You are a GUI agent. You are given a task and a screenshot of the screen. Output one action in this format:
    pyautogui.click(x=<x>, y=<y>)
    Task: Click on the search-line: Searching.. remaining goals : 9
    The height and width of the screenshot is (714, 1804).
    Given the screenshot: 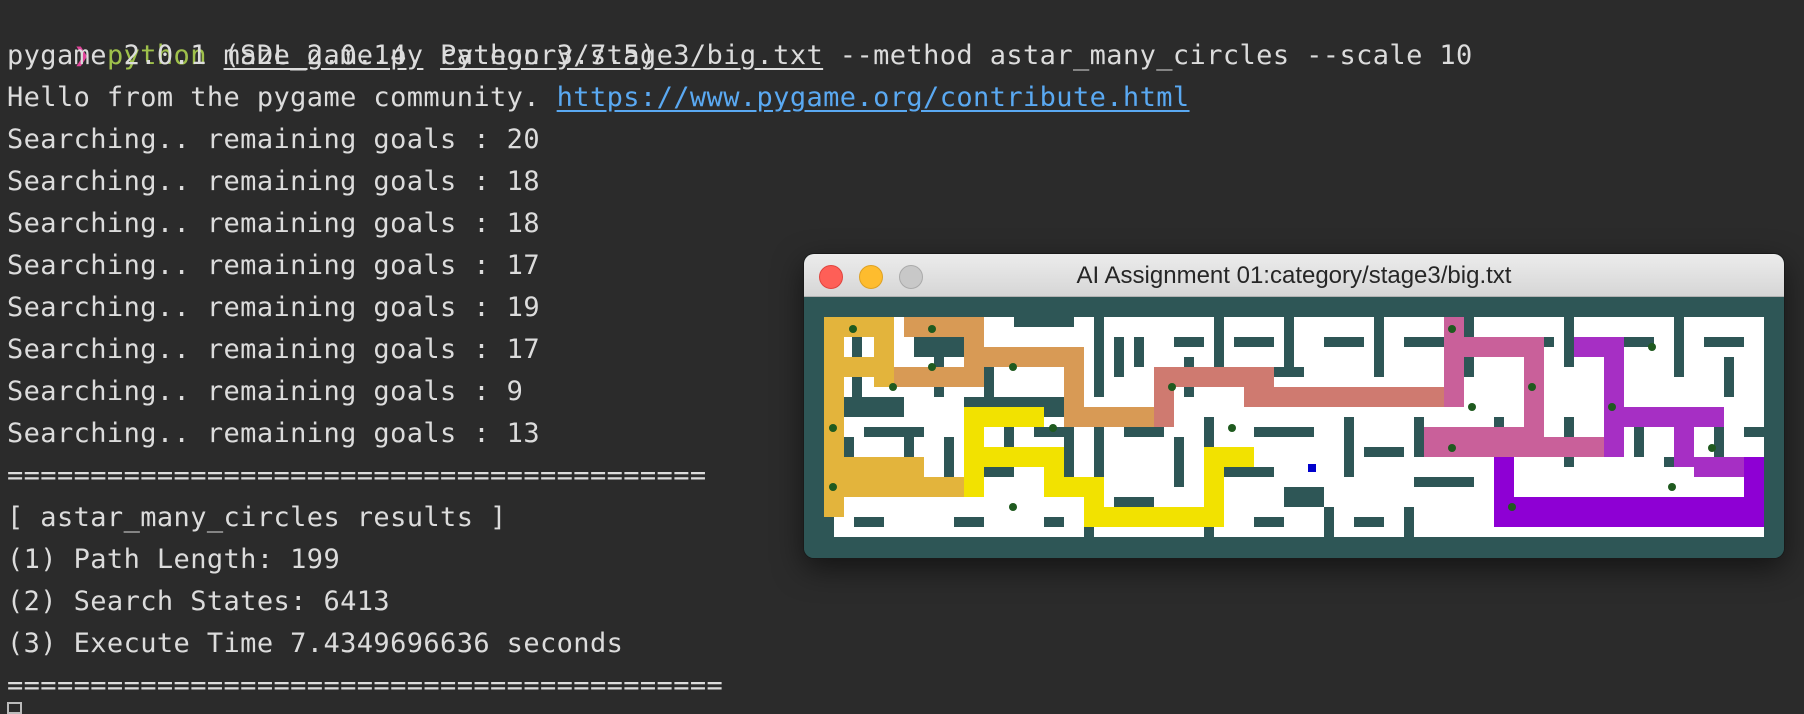 What is the action you would take?
    pyautogui.click(x=265, y=391)
    